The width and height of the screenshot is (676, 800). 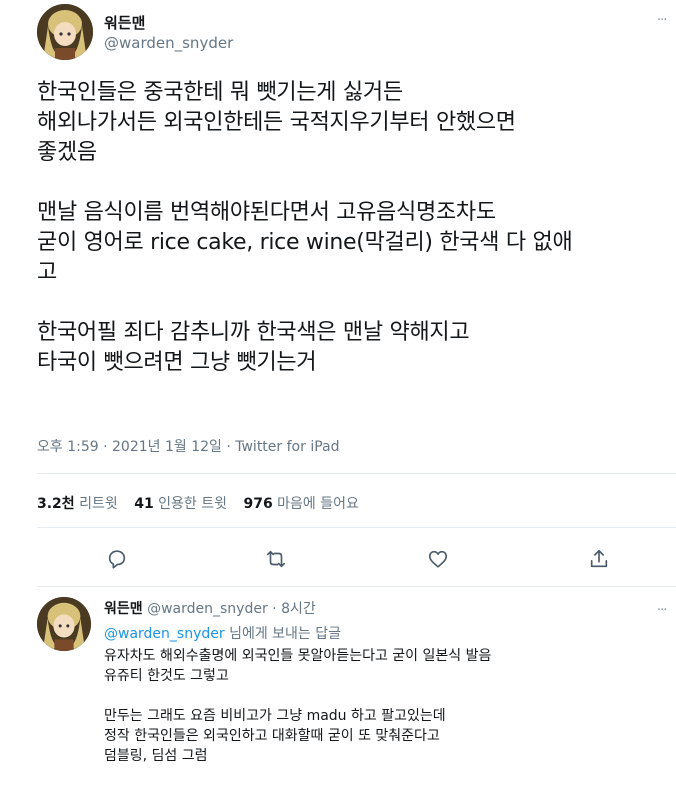 I want to click on reply-line: 만두는 그래도 요즘 비비고가 그냥 madu 하고 팔고있는데, so click(x=275, y=716).